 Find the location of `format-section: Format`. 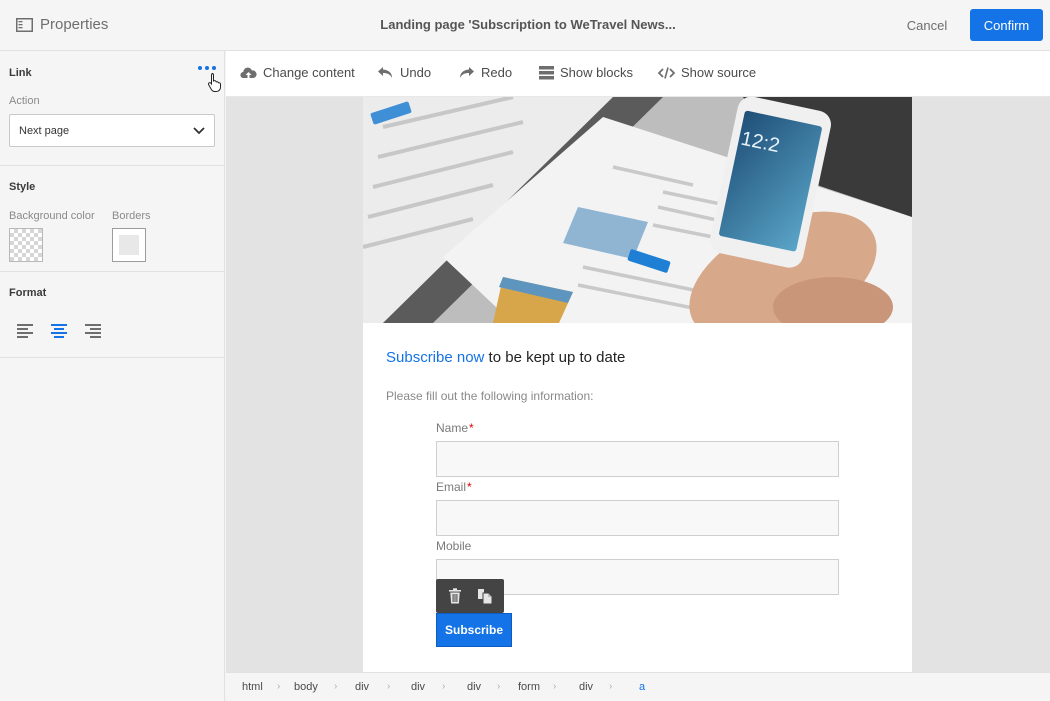

format-section: Format is located at coordinates (112, 315).